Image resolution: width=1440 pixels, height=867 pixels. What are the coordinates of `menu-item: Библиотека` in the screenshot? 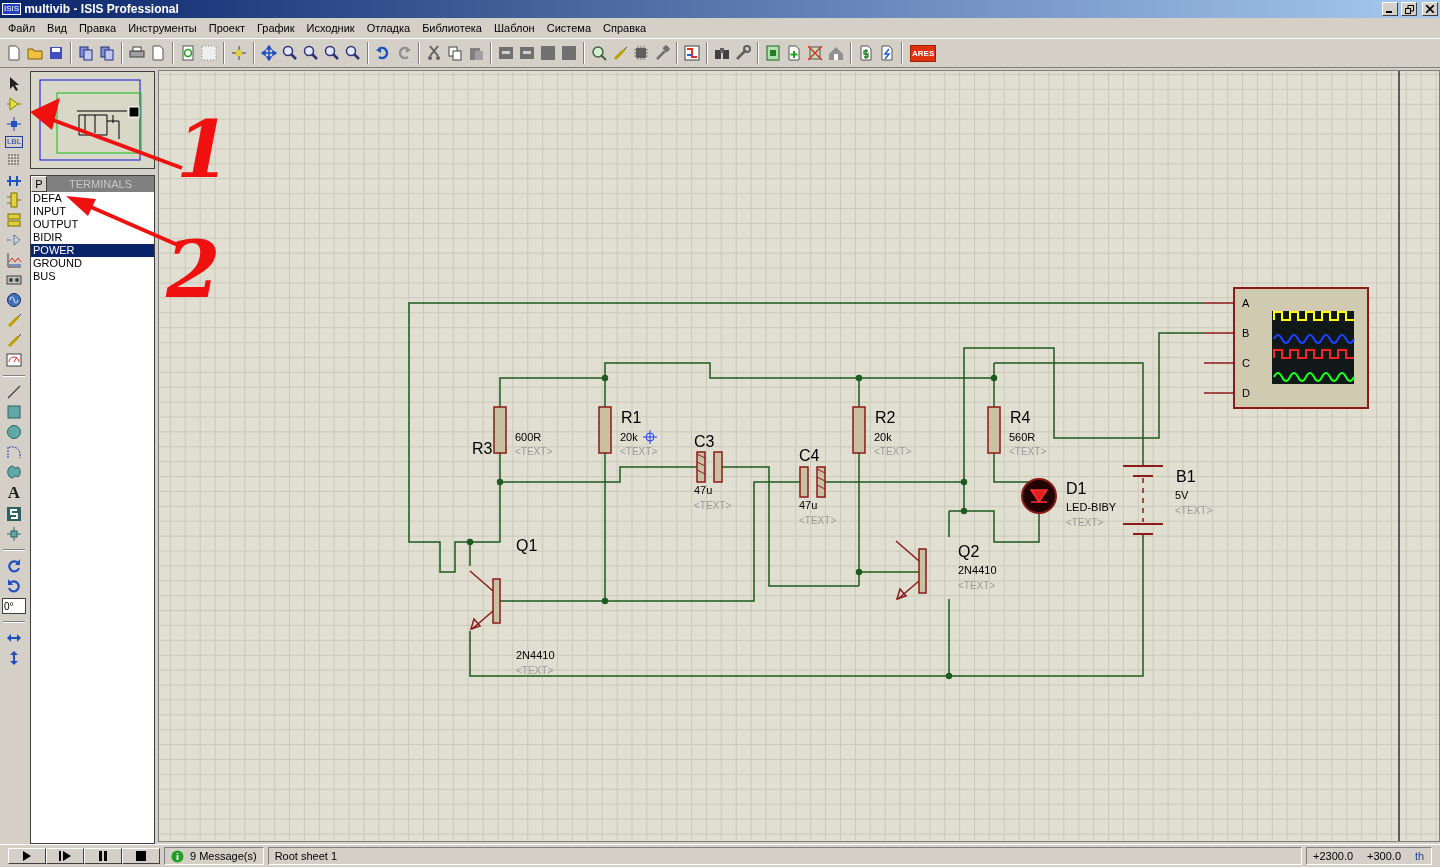 It's located at (452, 28).